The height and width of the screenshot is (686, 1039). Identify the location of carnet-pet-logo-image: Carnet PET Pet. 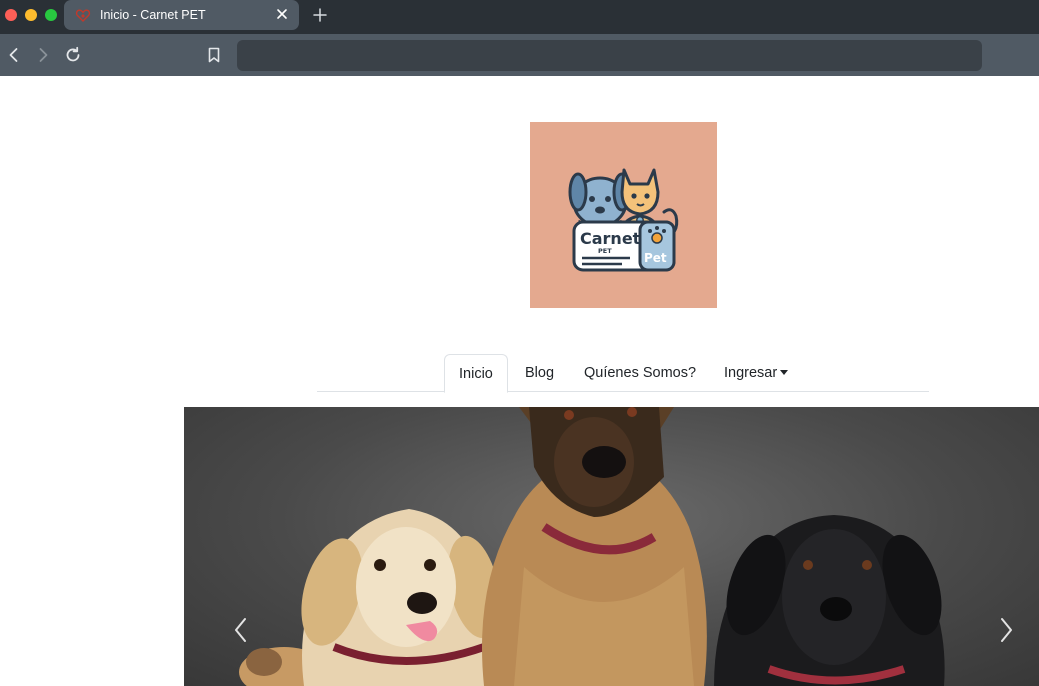
(623, 220).